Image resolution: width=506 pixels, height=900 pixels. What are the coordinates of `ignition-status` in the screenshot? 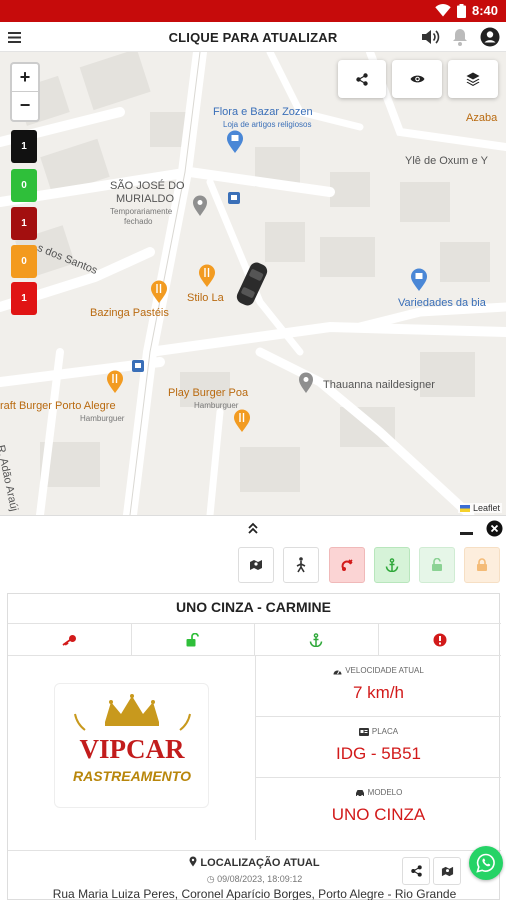 It's located at (70, 639).